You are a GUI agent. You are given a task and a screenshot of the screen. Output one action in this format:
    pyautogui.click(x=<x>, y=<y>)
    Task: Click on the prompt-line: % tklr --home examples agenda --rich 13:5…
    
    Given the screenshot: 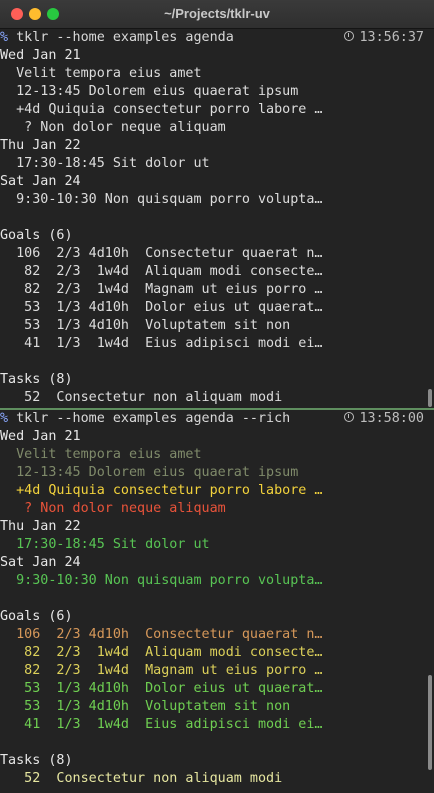 What is the action you would take?
    pyautogui.click(x=217, y=419)
    